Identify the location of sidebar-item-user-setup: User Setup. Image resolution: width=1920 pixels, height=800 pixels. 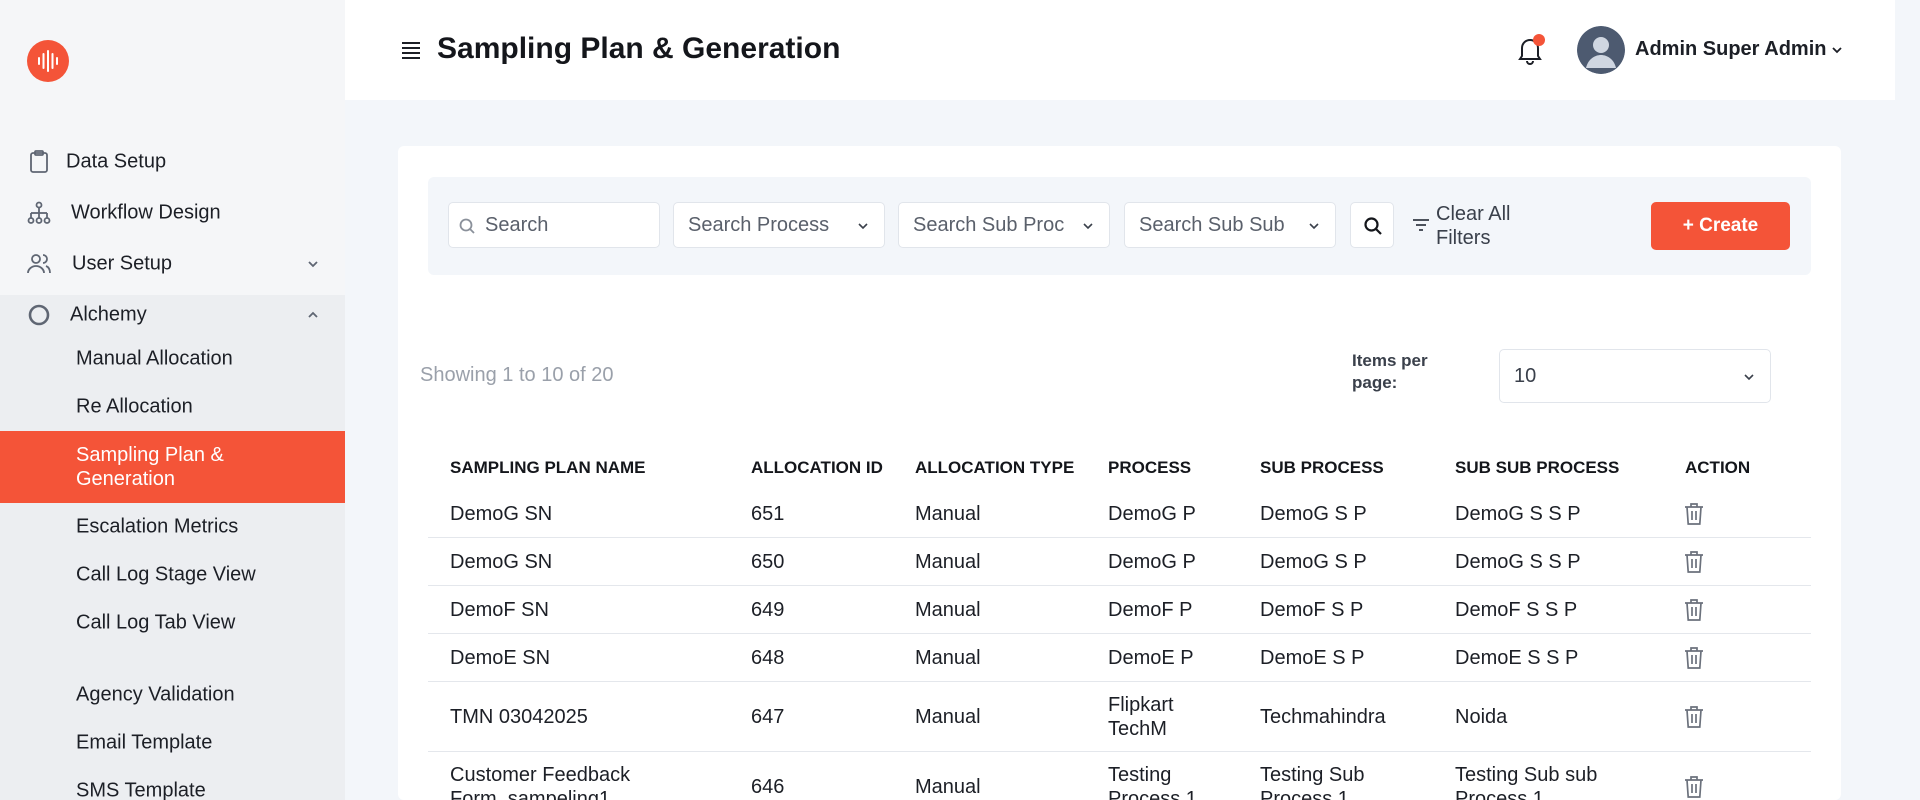
(172, 264).